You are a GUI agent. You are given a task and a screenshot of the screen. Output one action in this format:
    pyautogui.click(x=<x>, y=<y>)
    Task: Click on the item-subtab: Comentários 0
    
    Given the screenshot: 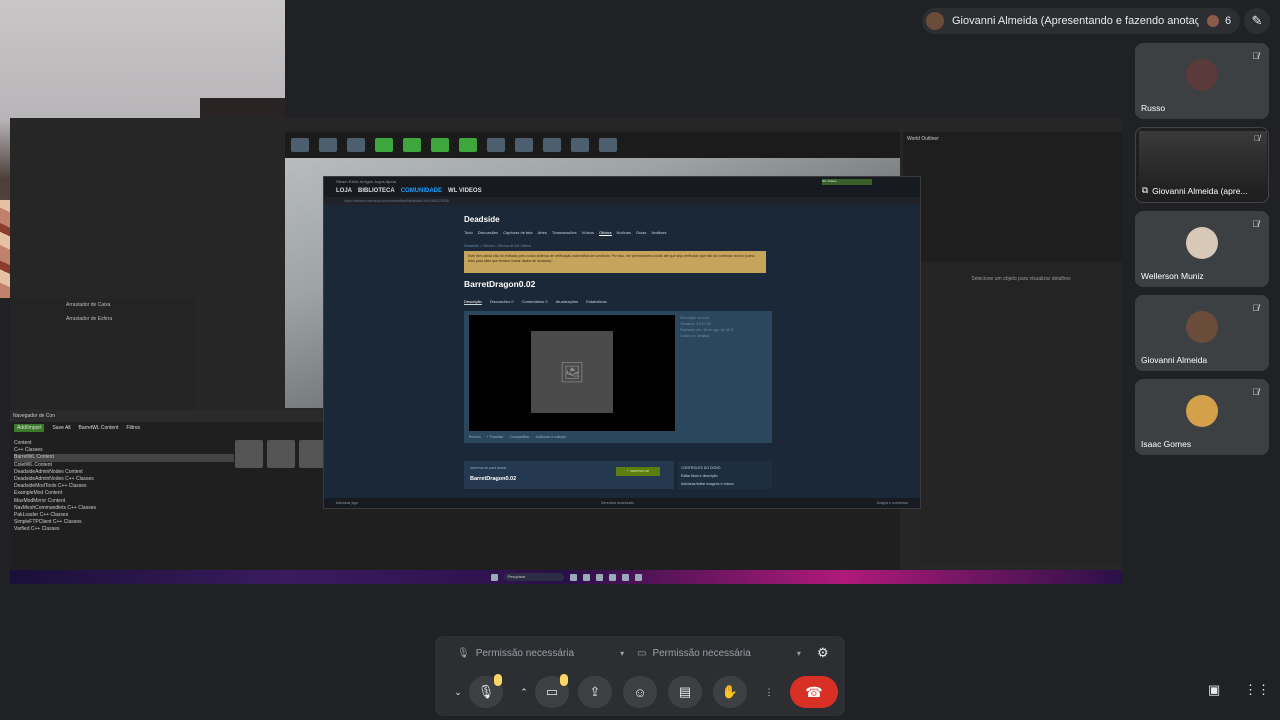 What is the action you would take?
    pyautogui.click(x=534, y=301)
    